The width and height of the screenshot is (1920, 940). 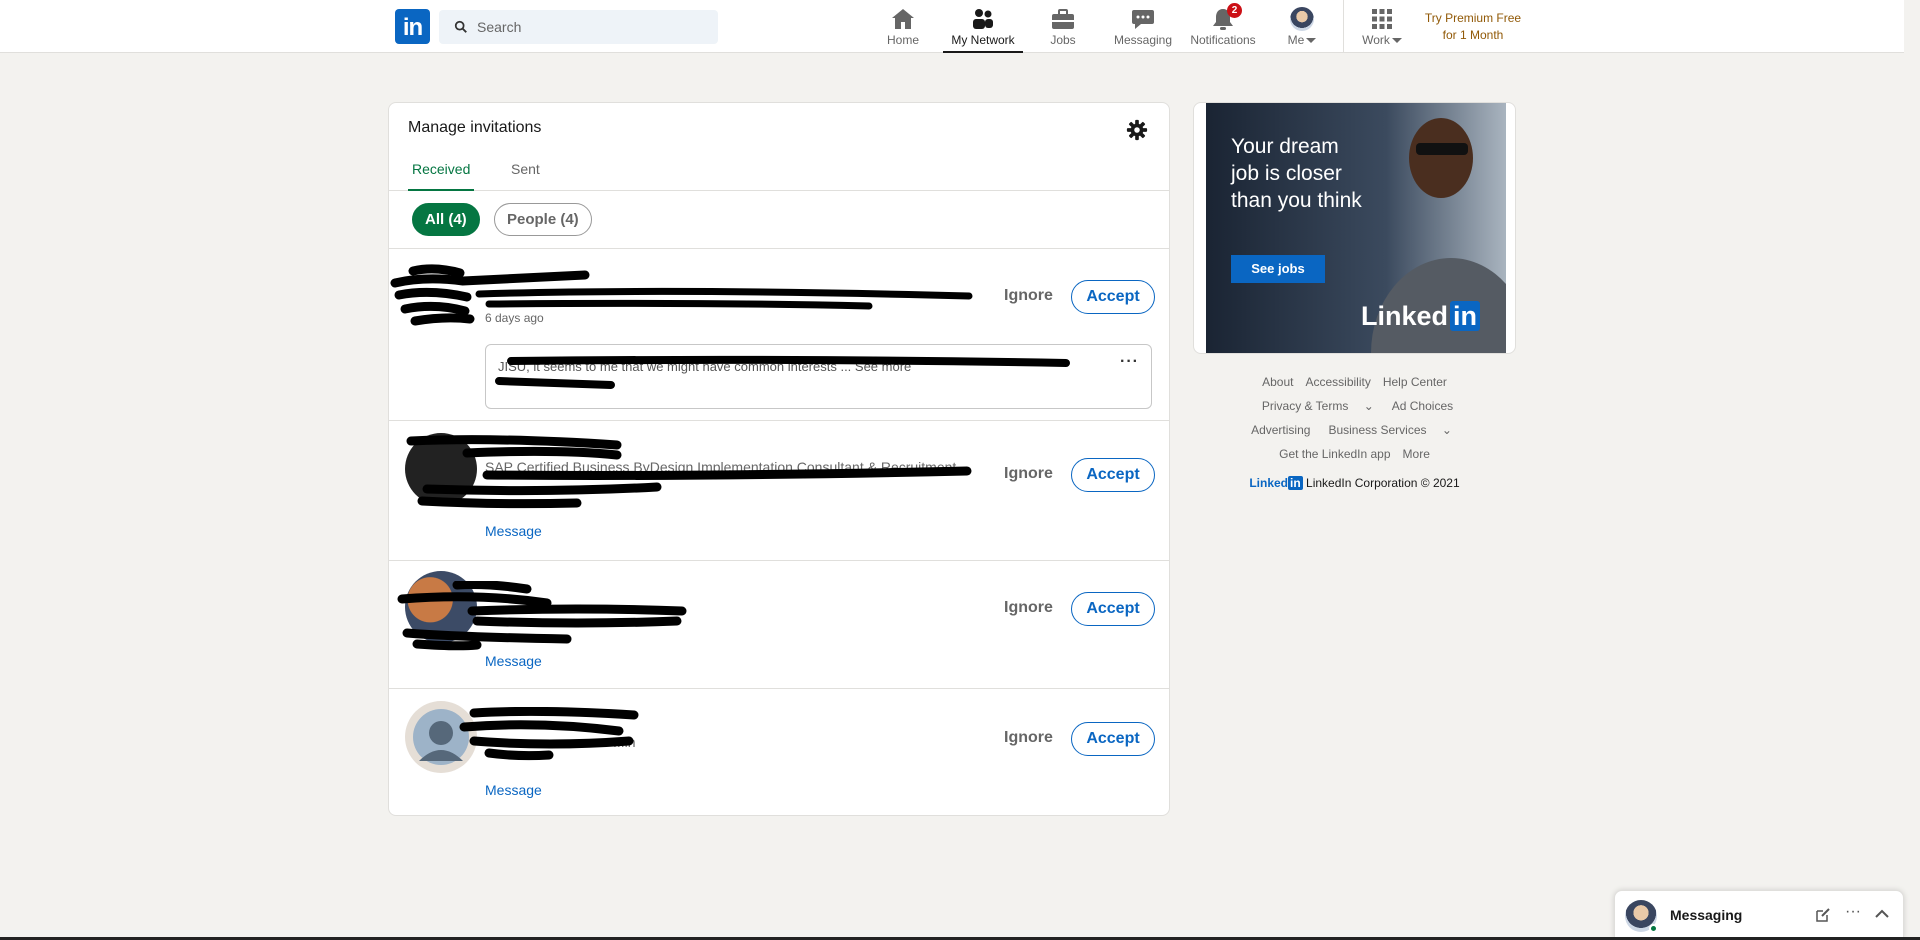 What do you see at coordinates (1823, 915) in the screenshot?
I see `compose-icon` at bounding box center [1823, 915].